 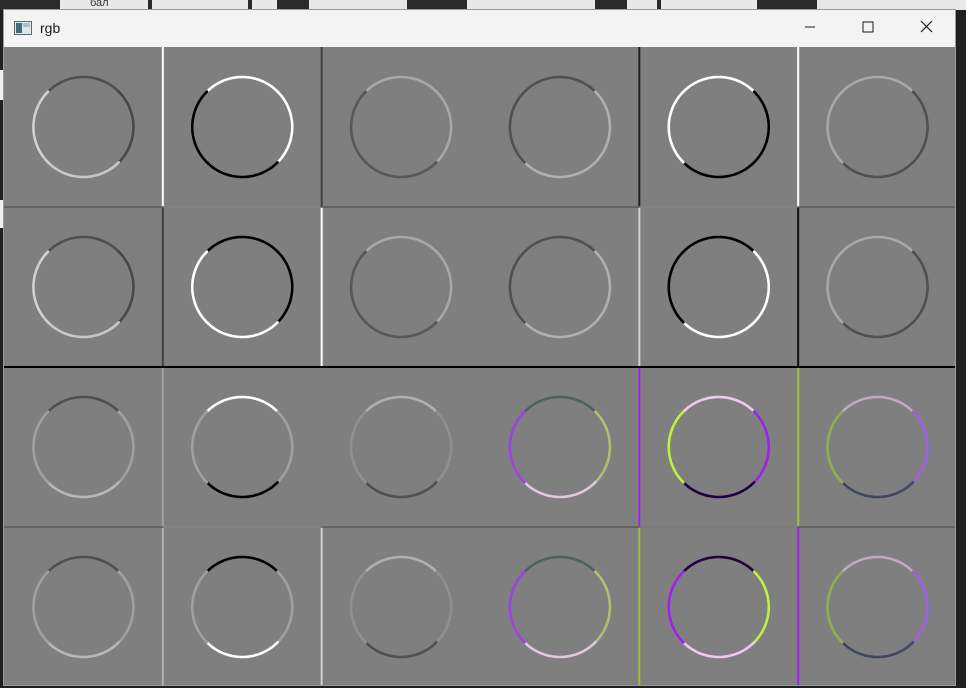 I want to click on image-window-icon, so click(x=23, y=28).